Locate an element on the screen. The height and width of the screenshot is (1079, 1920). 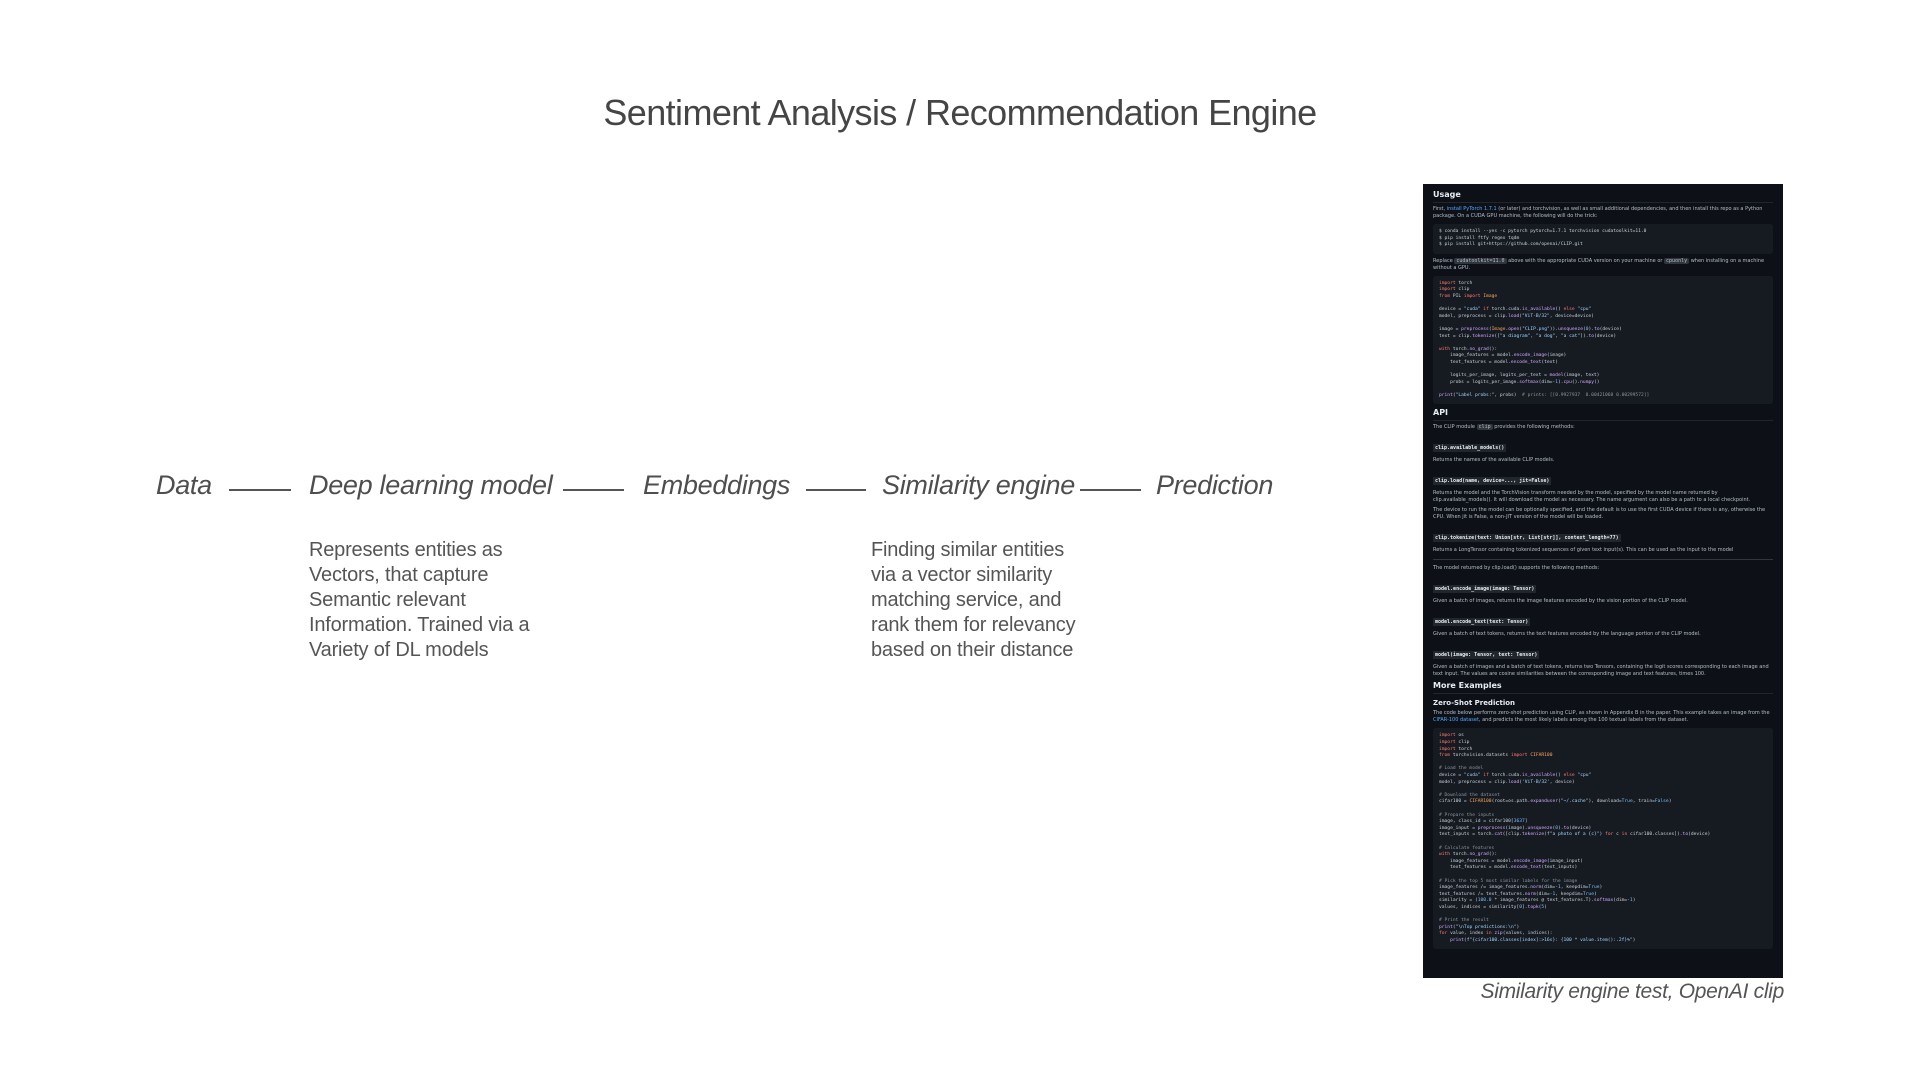
inline-code: cudatoolkit=11.0 is located at coordinates (1480, 260).